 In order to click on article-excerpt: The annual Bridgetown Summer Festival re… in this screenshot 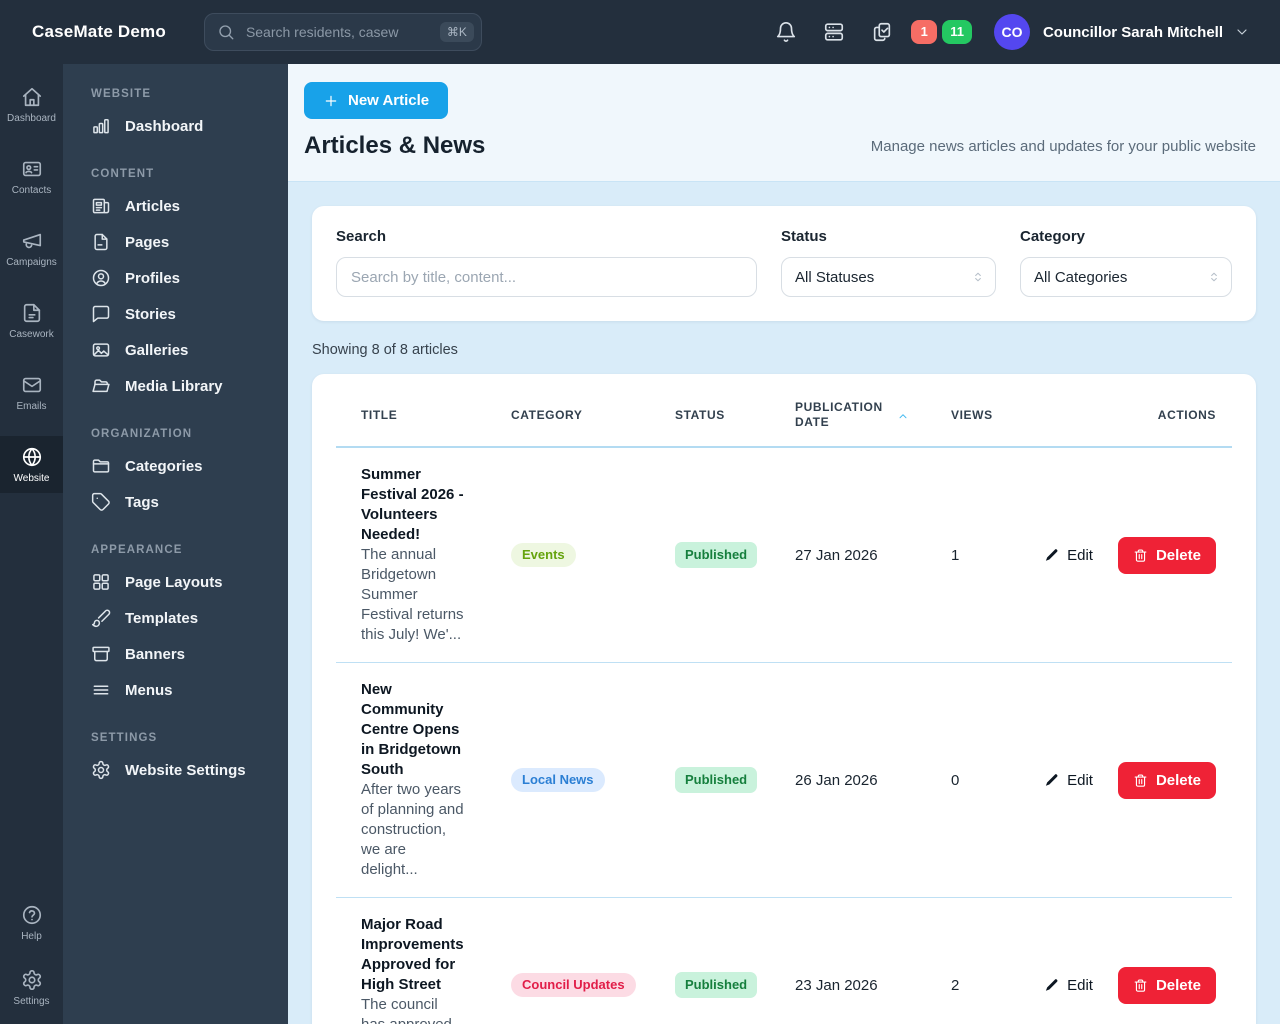, I will do `click(412, 594)`.